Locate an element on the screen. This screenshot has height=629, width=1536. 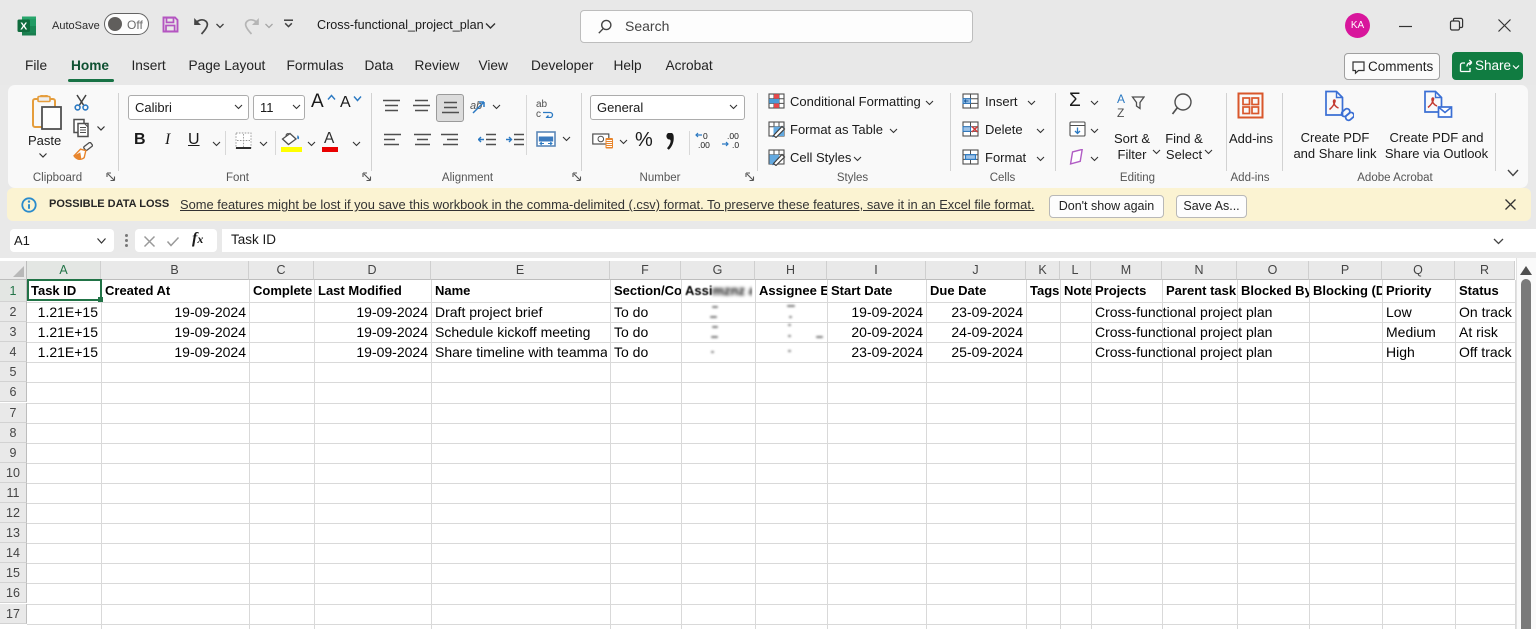
svg-text: Z is located at coordinates (1120, 113).